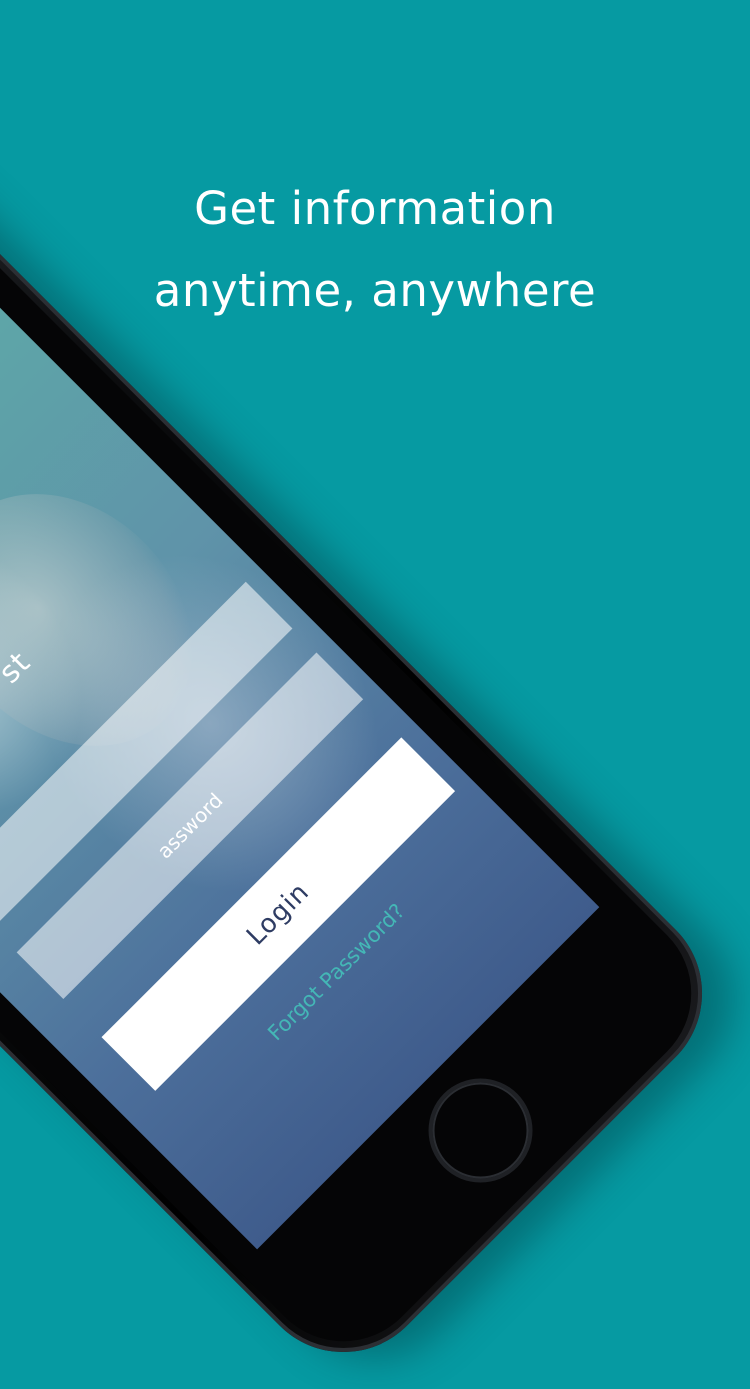  I want to click on password-placeholder: assword, so click(190, 826).